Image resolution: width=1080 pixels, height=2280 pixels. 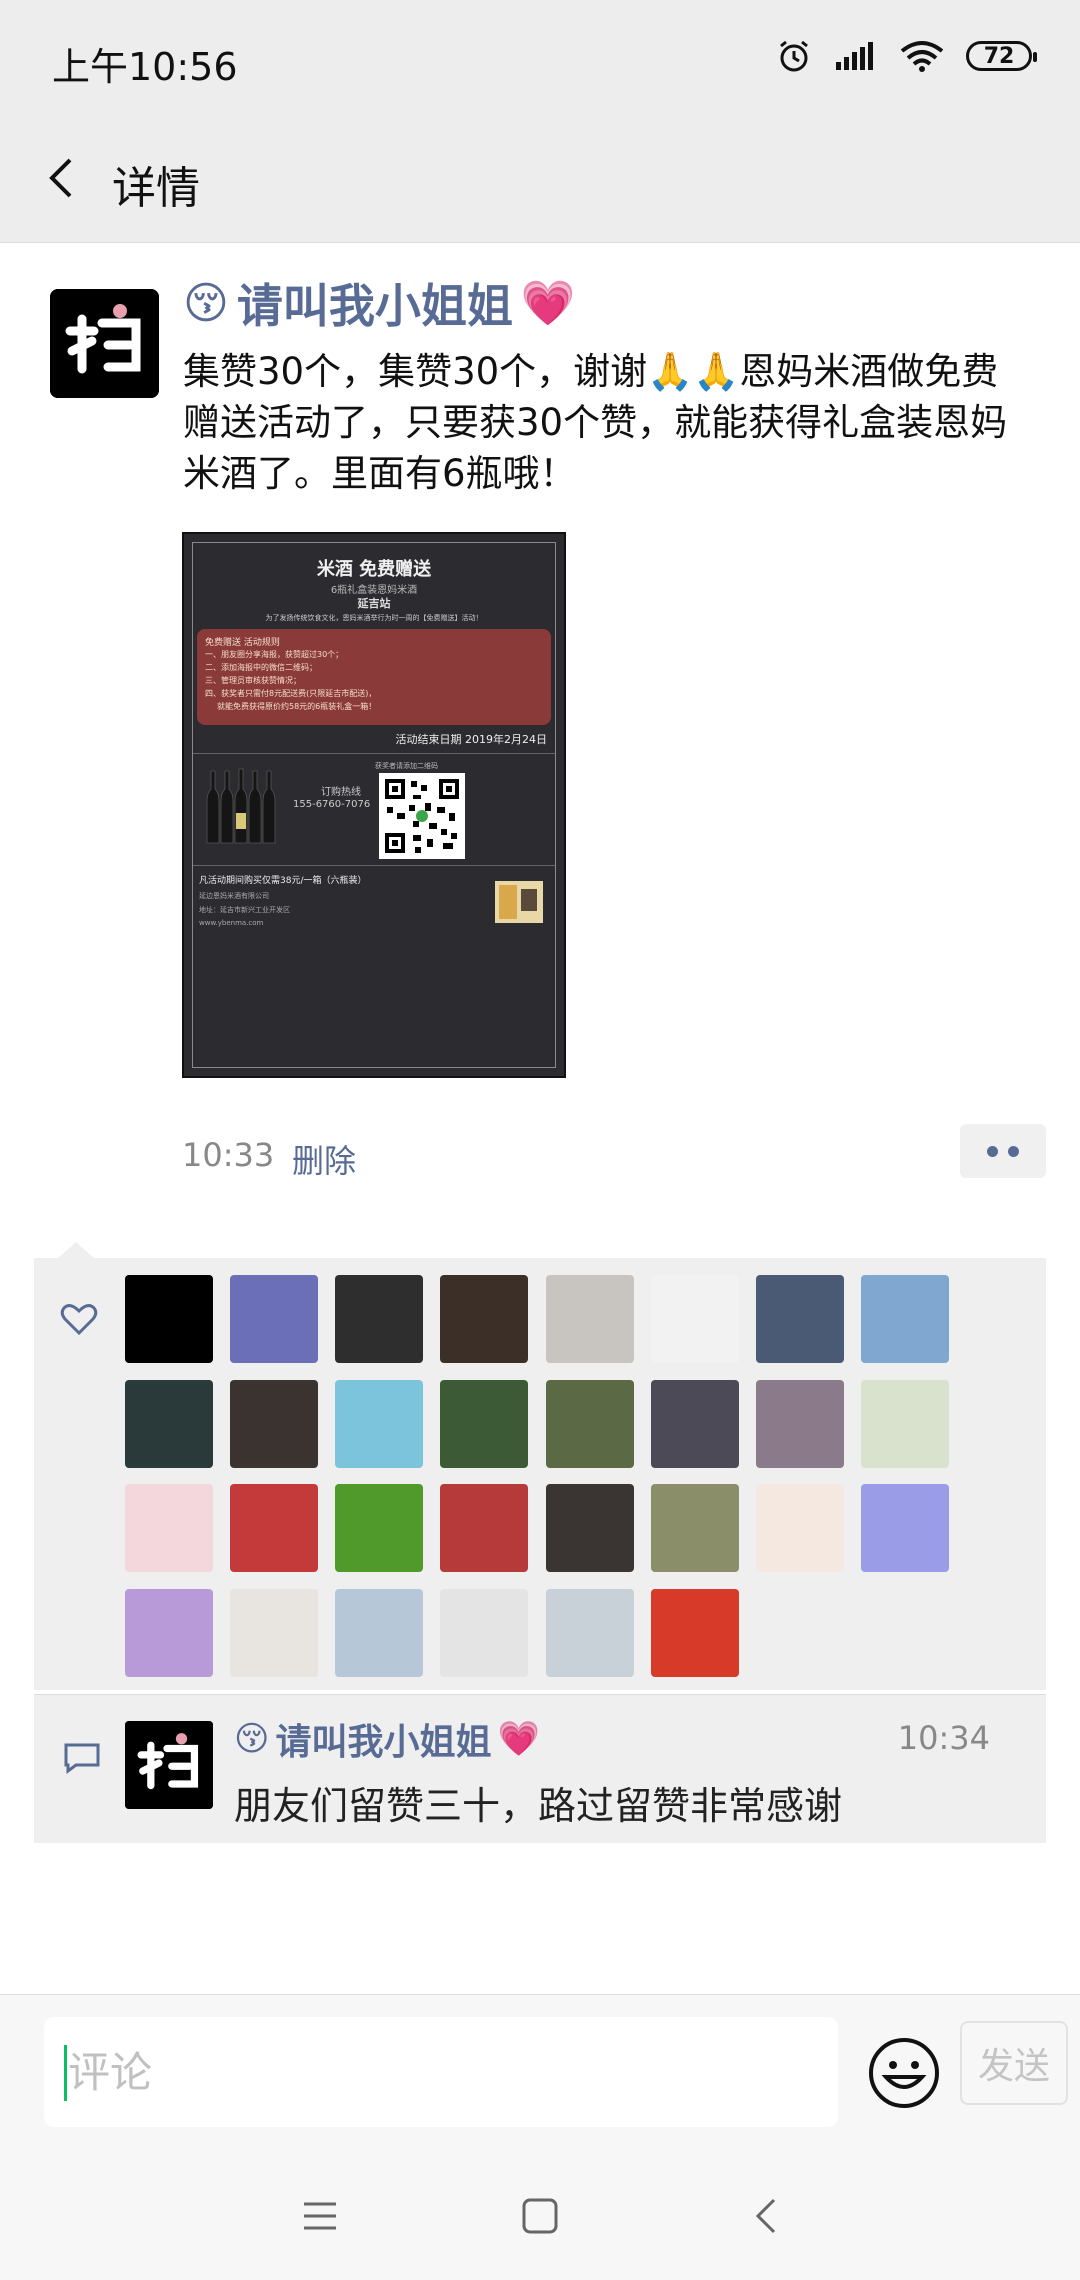 I want to click on more-actions-button, so click(x=1003, y=1151).